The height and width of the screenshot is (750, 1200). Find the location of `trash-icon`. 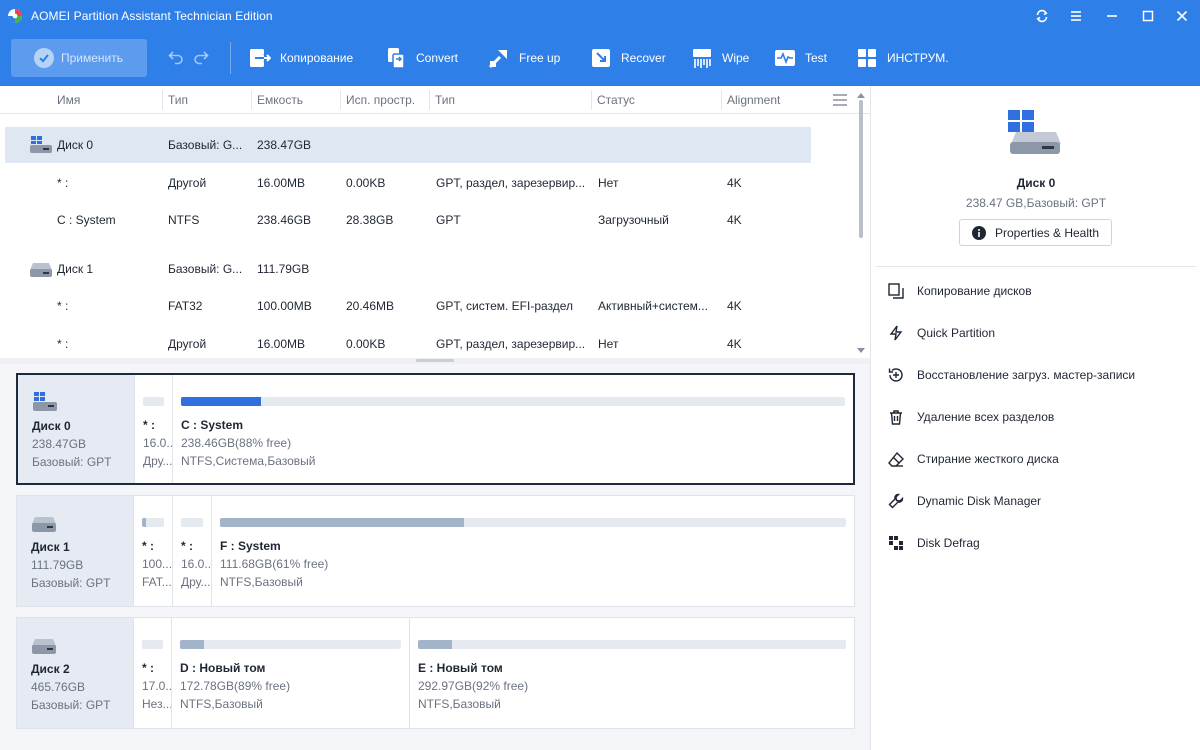

trash-icon is located at coordinates (896, 417).